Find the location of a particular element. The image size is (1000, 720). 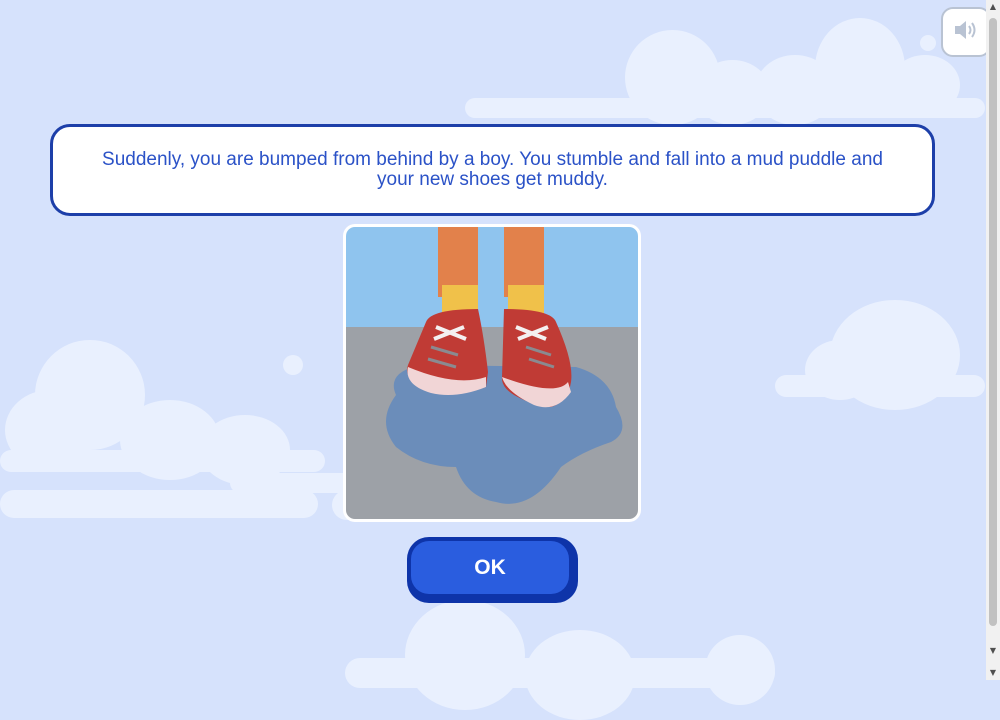

ok-button: OK is located at coordinates (492, 570).